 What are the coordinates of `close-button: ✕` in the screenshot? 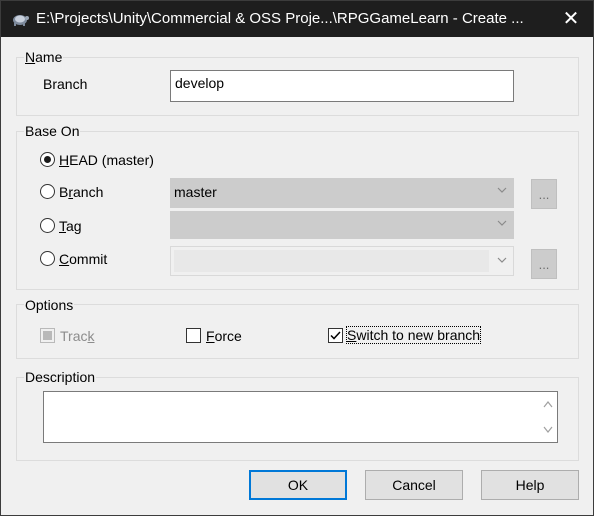 It's located at (571, 19).